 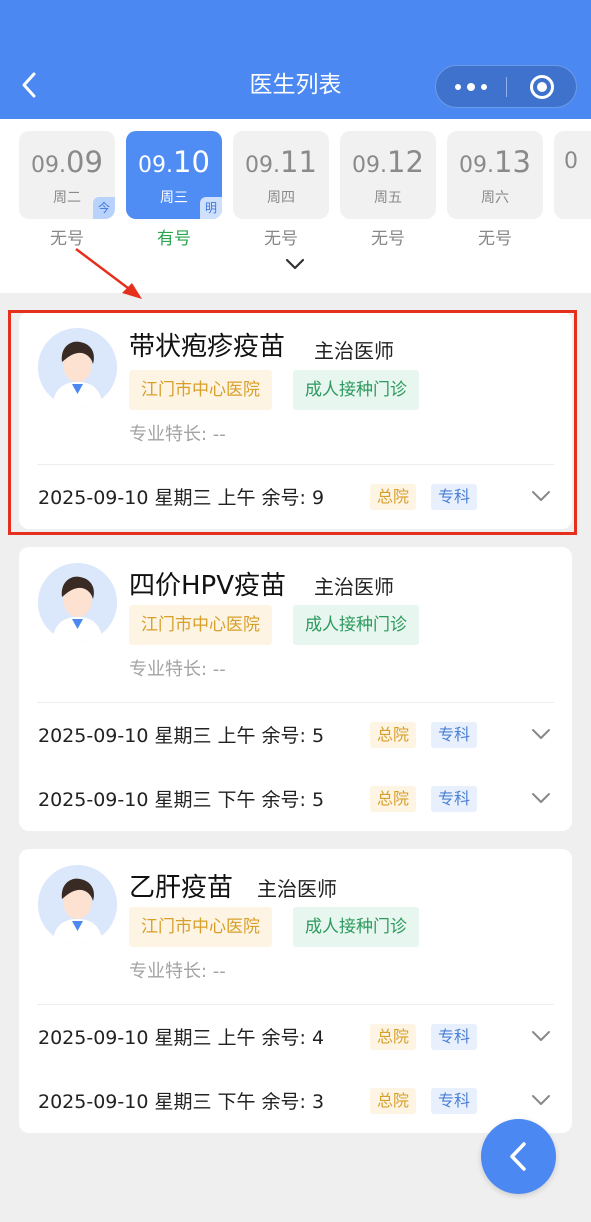 I want to click on date-item: 09.11 周四, so click(x=281, y=175).